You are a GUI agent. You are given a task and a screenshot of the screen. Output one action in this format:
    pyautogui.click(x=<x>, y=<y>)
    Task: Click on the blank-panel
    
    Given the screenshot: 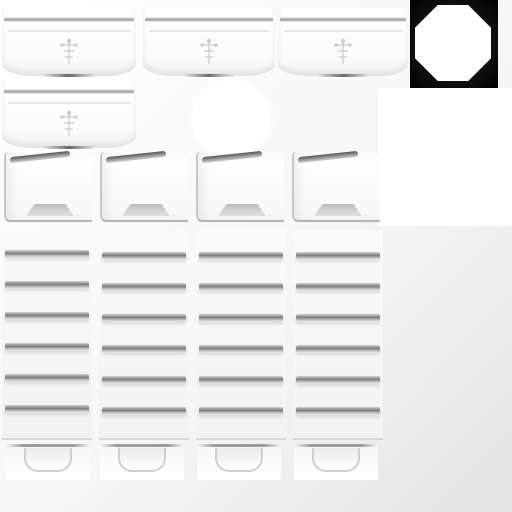 What is the action you would take?
    pyautogui.click(x=445, y=157)
    